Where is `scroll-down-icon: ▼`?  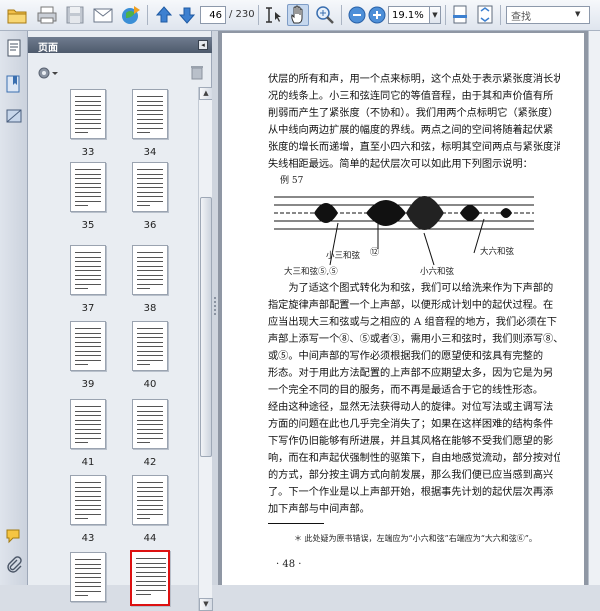 scroll-down-icon: ▼ is located at coordinates (206, 604).